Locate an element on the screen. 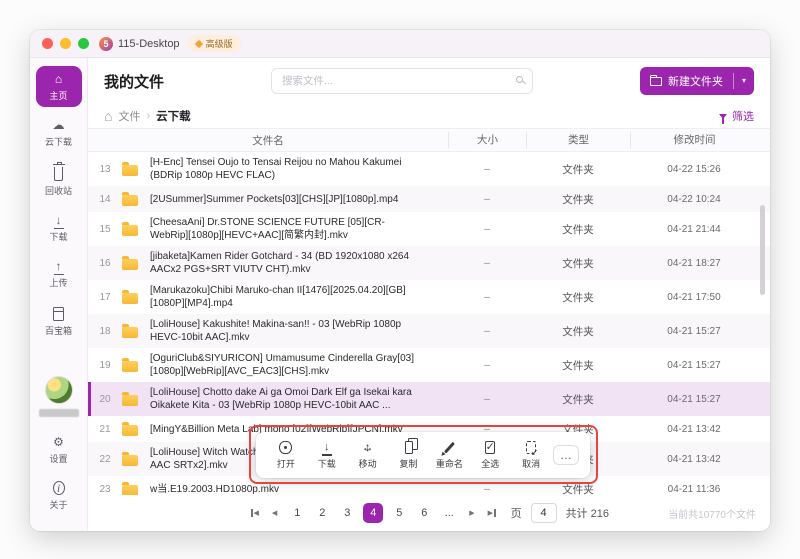 The image size is (800, 559). last-page-button: ▶ is located at coordinates (492, 513).